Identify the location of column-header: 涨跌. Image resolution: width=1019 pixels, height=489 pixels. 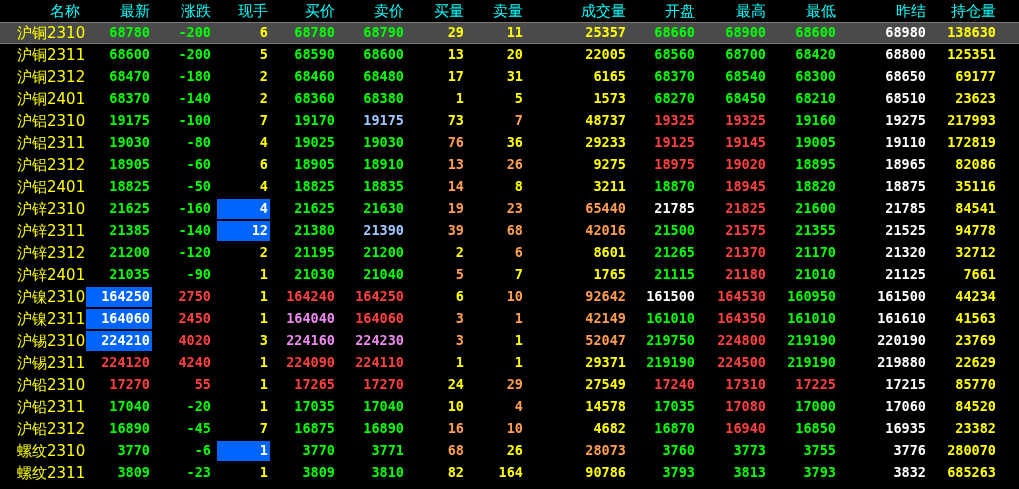
(182, 11).